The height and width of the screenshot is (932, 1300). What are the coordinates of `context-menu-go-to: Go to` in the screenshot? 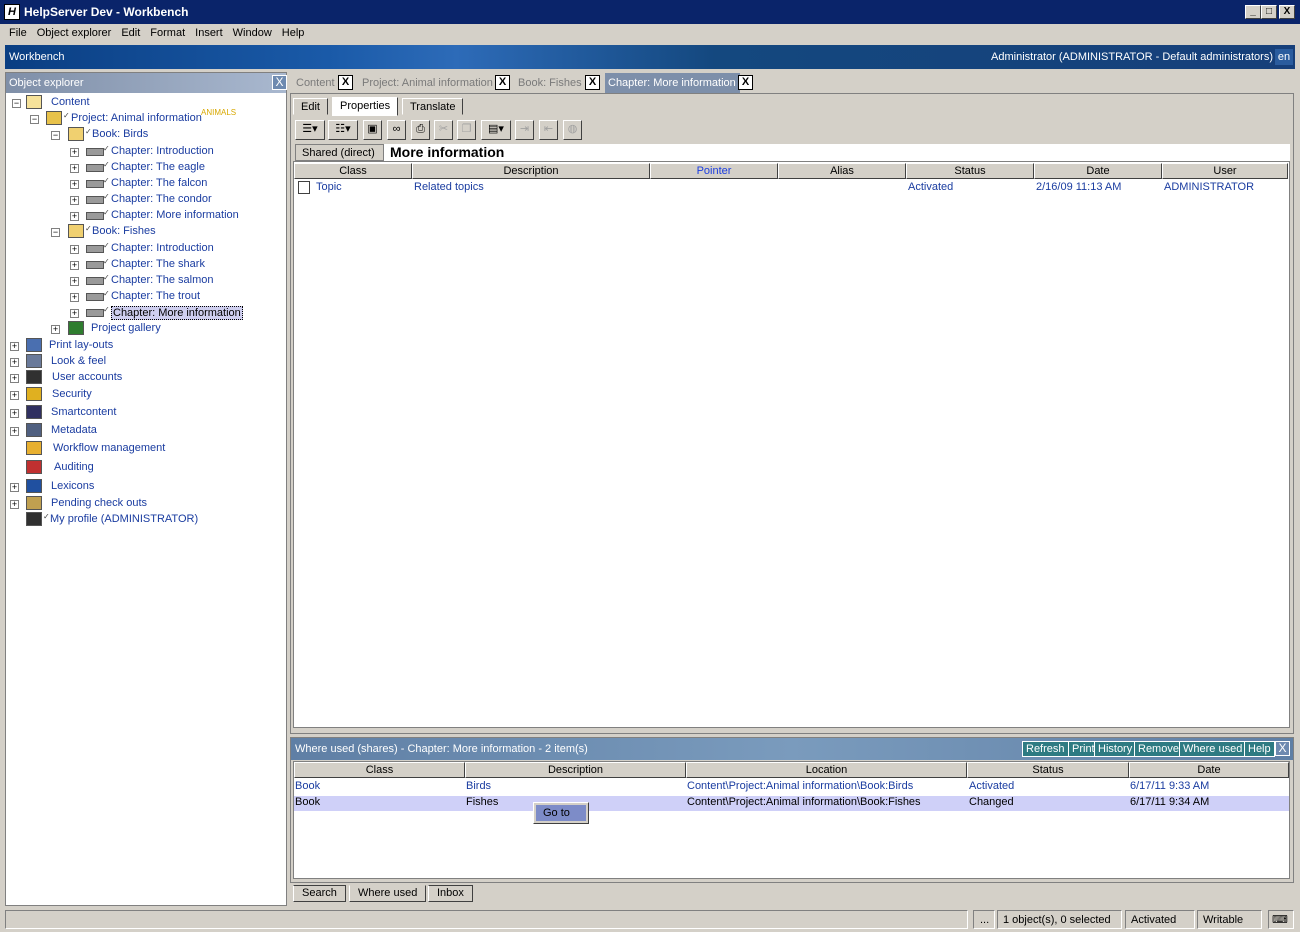 It's located at (561, 813).